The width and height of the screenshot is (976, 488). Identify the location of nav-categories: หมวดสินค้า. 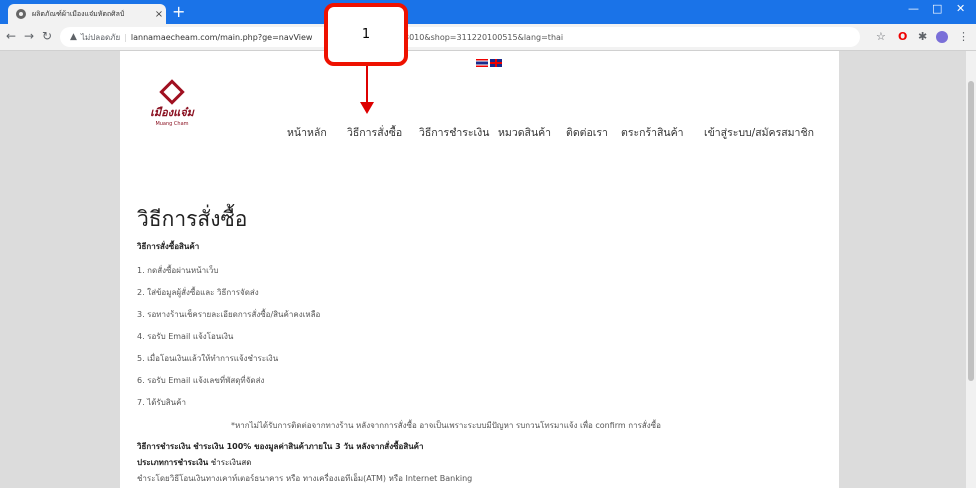
(524, 132).